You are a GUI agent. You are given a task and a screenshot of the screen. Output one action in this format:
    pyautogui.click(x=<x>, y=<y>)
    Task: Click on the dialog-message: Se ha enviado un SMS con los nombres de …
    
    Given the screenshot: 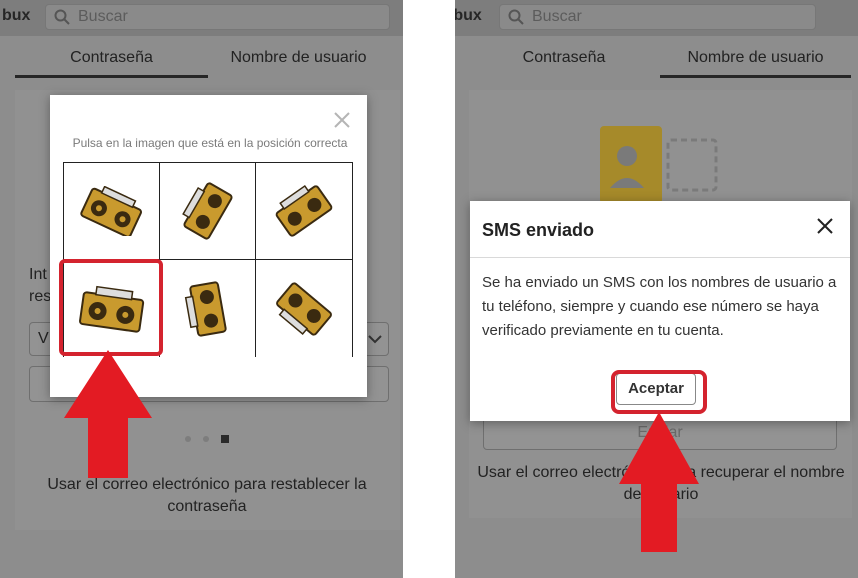 What is the action you would take?
    pyautogui.click(x=659, y=306)
    